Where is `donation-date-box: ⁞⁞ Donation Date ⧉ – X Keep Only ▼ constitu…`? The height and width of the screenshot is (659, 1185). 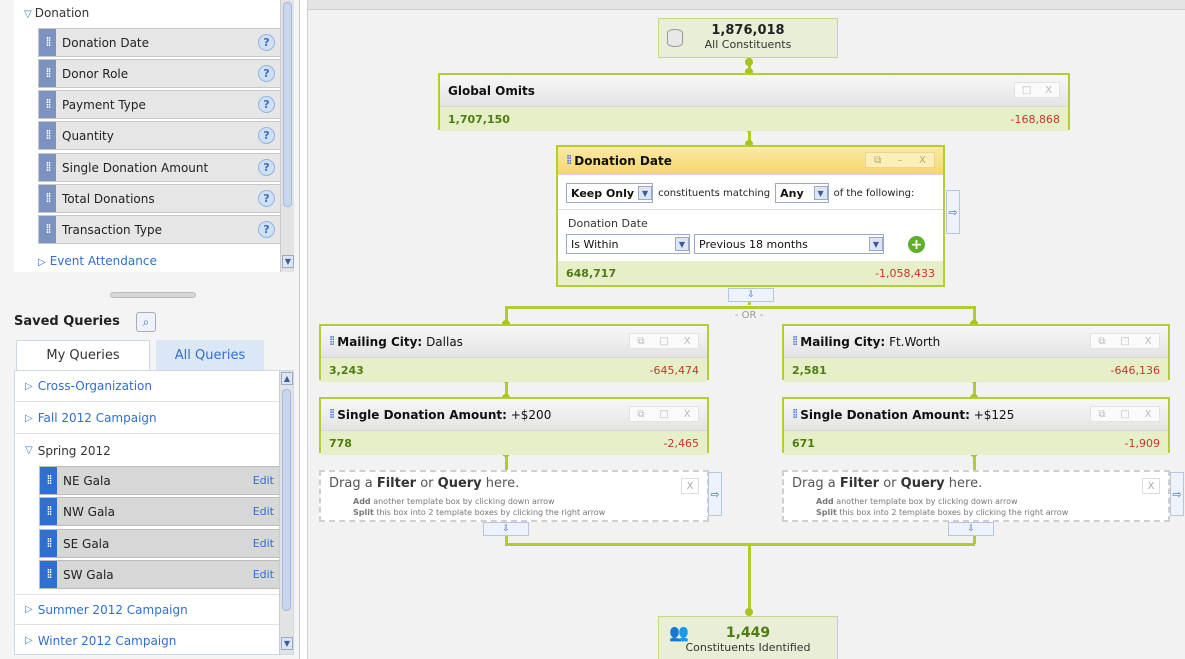 donation-date-box: ⁞⁞ Donation Date ⧉ – X Keep Only ▼ constitu… is located at coordinates (750, 216).